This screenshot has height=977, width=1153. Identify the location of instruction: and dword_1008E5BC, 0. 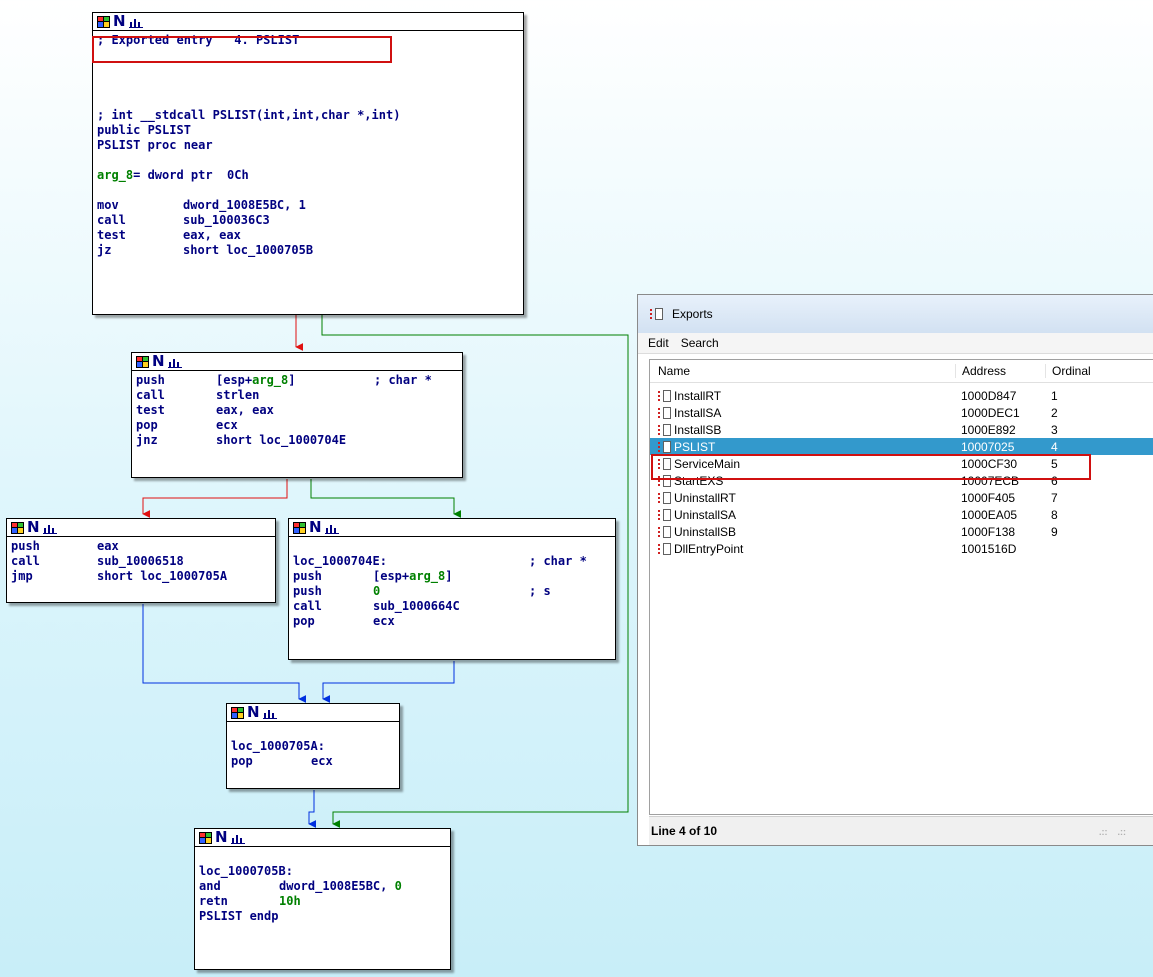
(300, 886).